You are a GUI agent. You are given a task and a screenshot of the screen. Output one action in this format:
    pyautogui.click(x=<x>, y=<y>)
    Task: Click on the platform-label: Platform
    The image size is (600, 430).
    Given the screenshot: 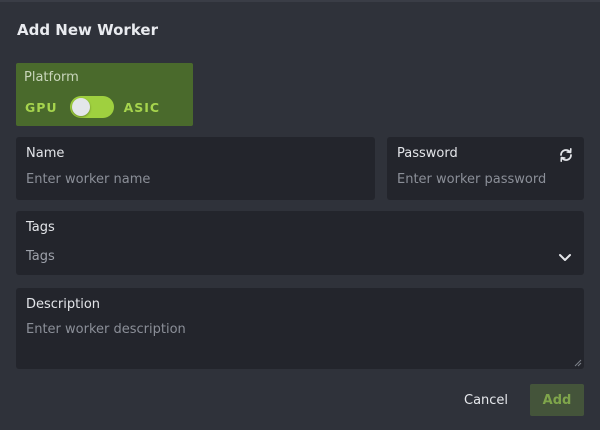 What is the action you would take?
    pyautogui.click(x=51, y=77)
    